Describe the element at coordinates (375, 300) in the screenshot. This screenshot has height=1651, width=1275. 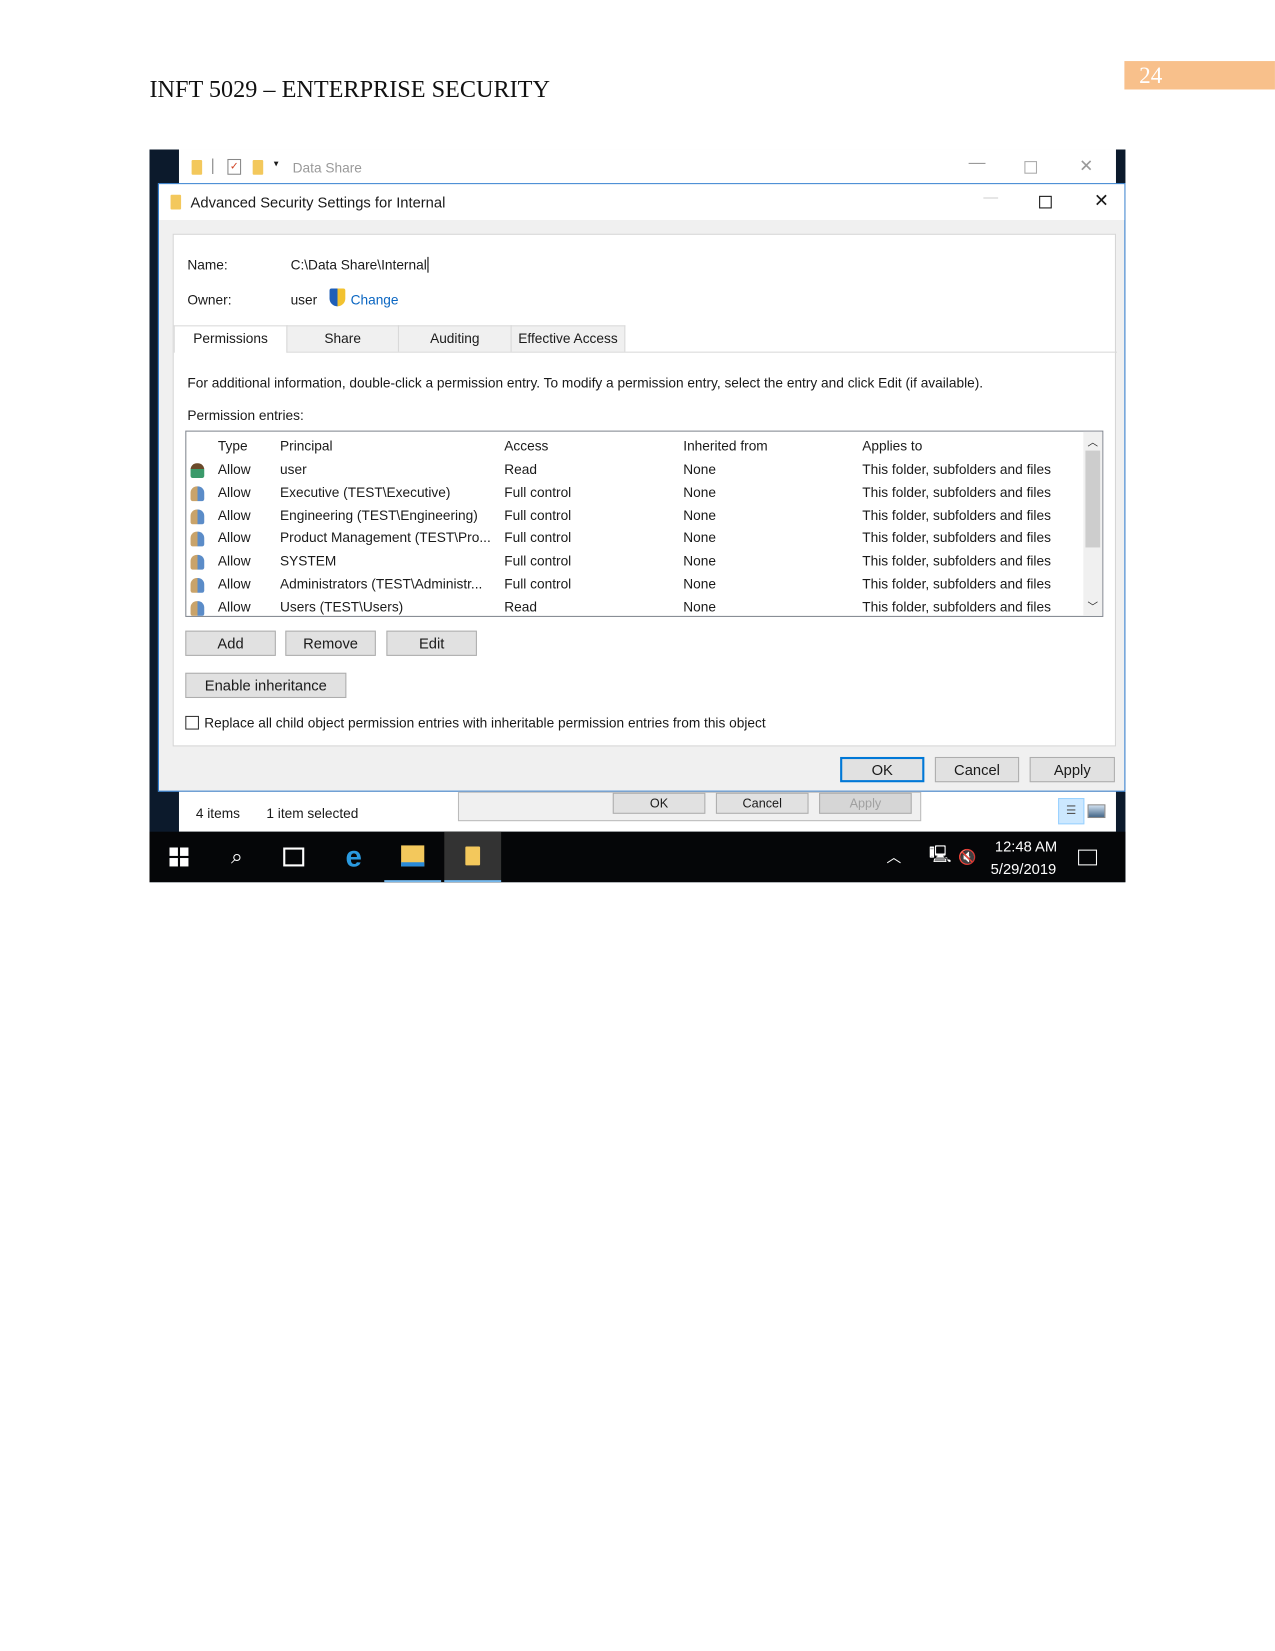
I see `change-owner-link: Change` at that location.